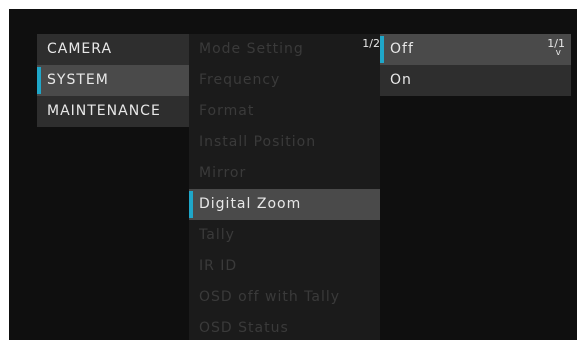 The image size is (587, 351). I want to click on main-menu-item-label: CAMERA, so click(80, 49).